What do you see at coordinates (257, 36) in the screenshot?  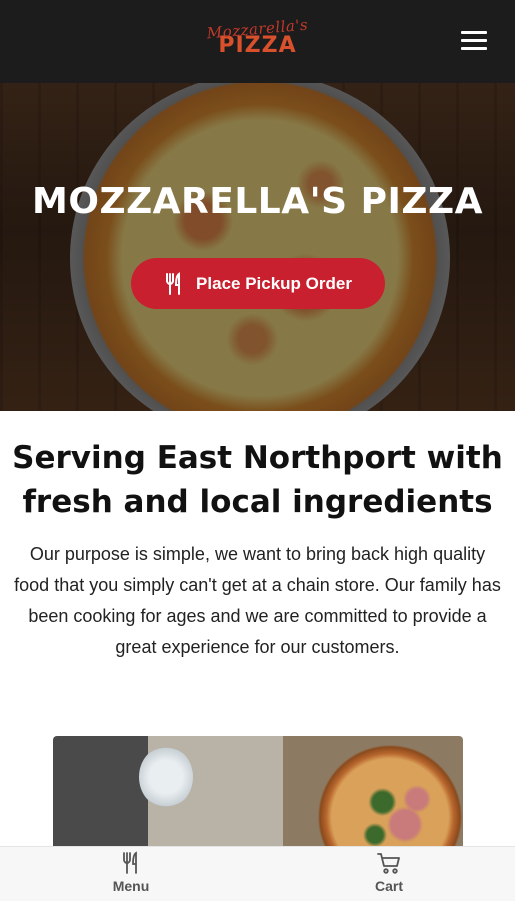 I see `brand-logo: Mozzarella's PIZZA` at bounding box center [257, 36].